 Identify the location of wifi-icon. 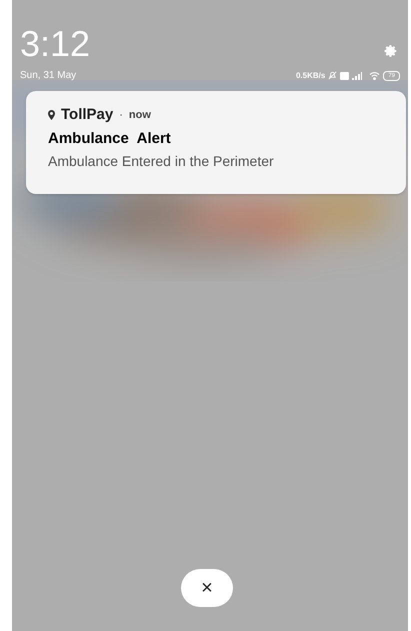
(374, 75).